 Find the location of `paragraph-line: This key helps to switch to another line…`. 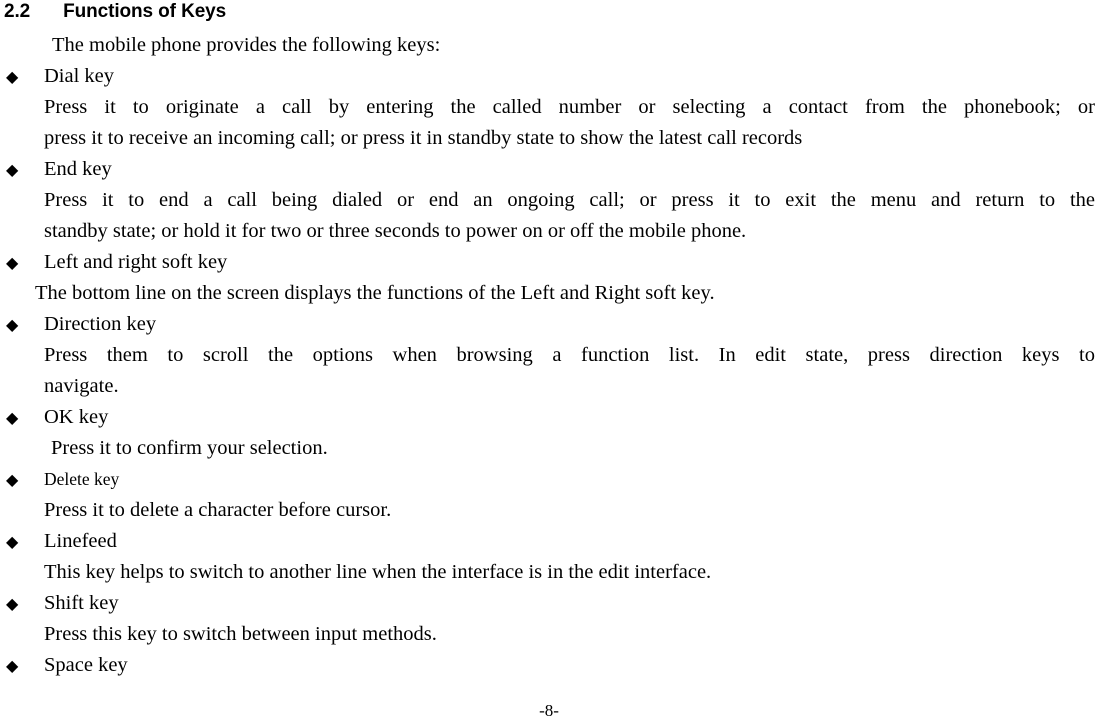

paragraph-line: This key helps to switch to another line… is located at coordinates (378, 572).